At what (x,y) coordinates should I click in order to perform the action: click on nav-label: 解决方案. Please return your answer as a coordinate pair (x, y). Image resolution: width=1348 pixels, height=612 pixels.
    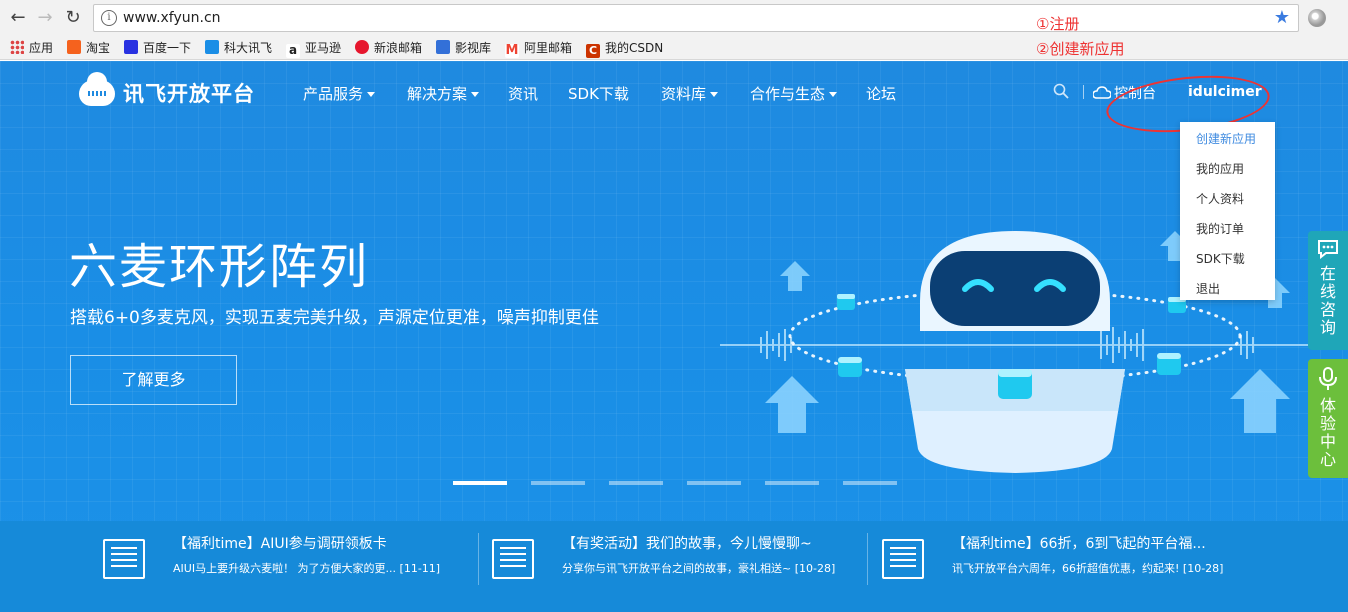
    Looking at the image, I should click on (437, 94).